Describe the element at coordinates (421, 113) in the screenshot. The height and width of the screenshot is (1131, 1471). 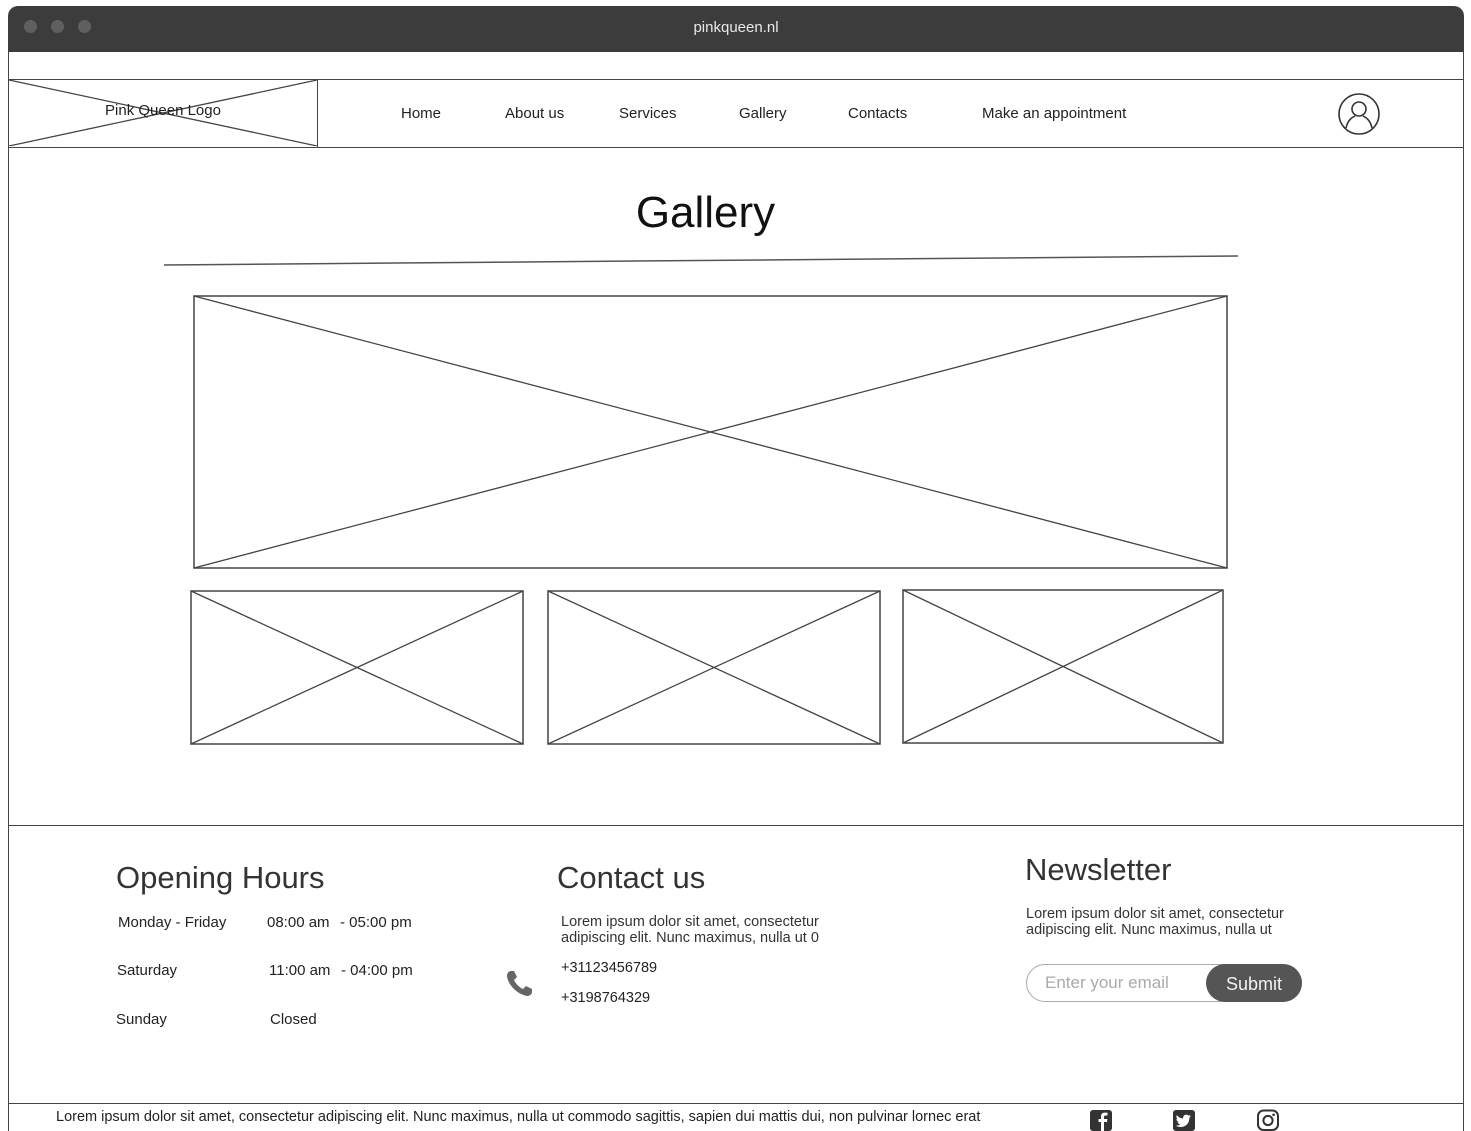
I see `nav-home: Home` at that location.